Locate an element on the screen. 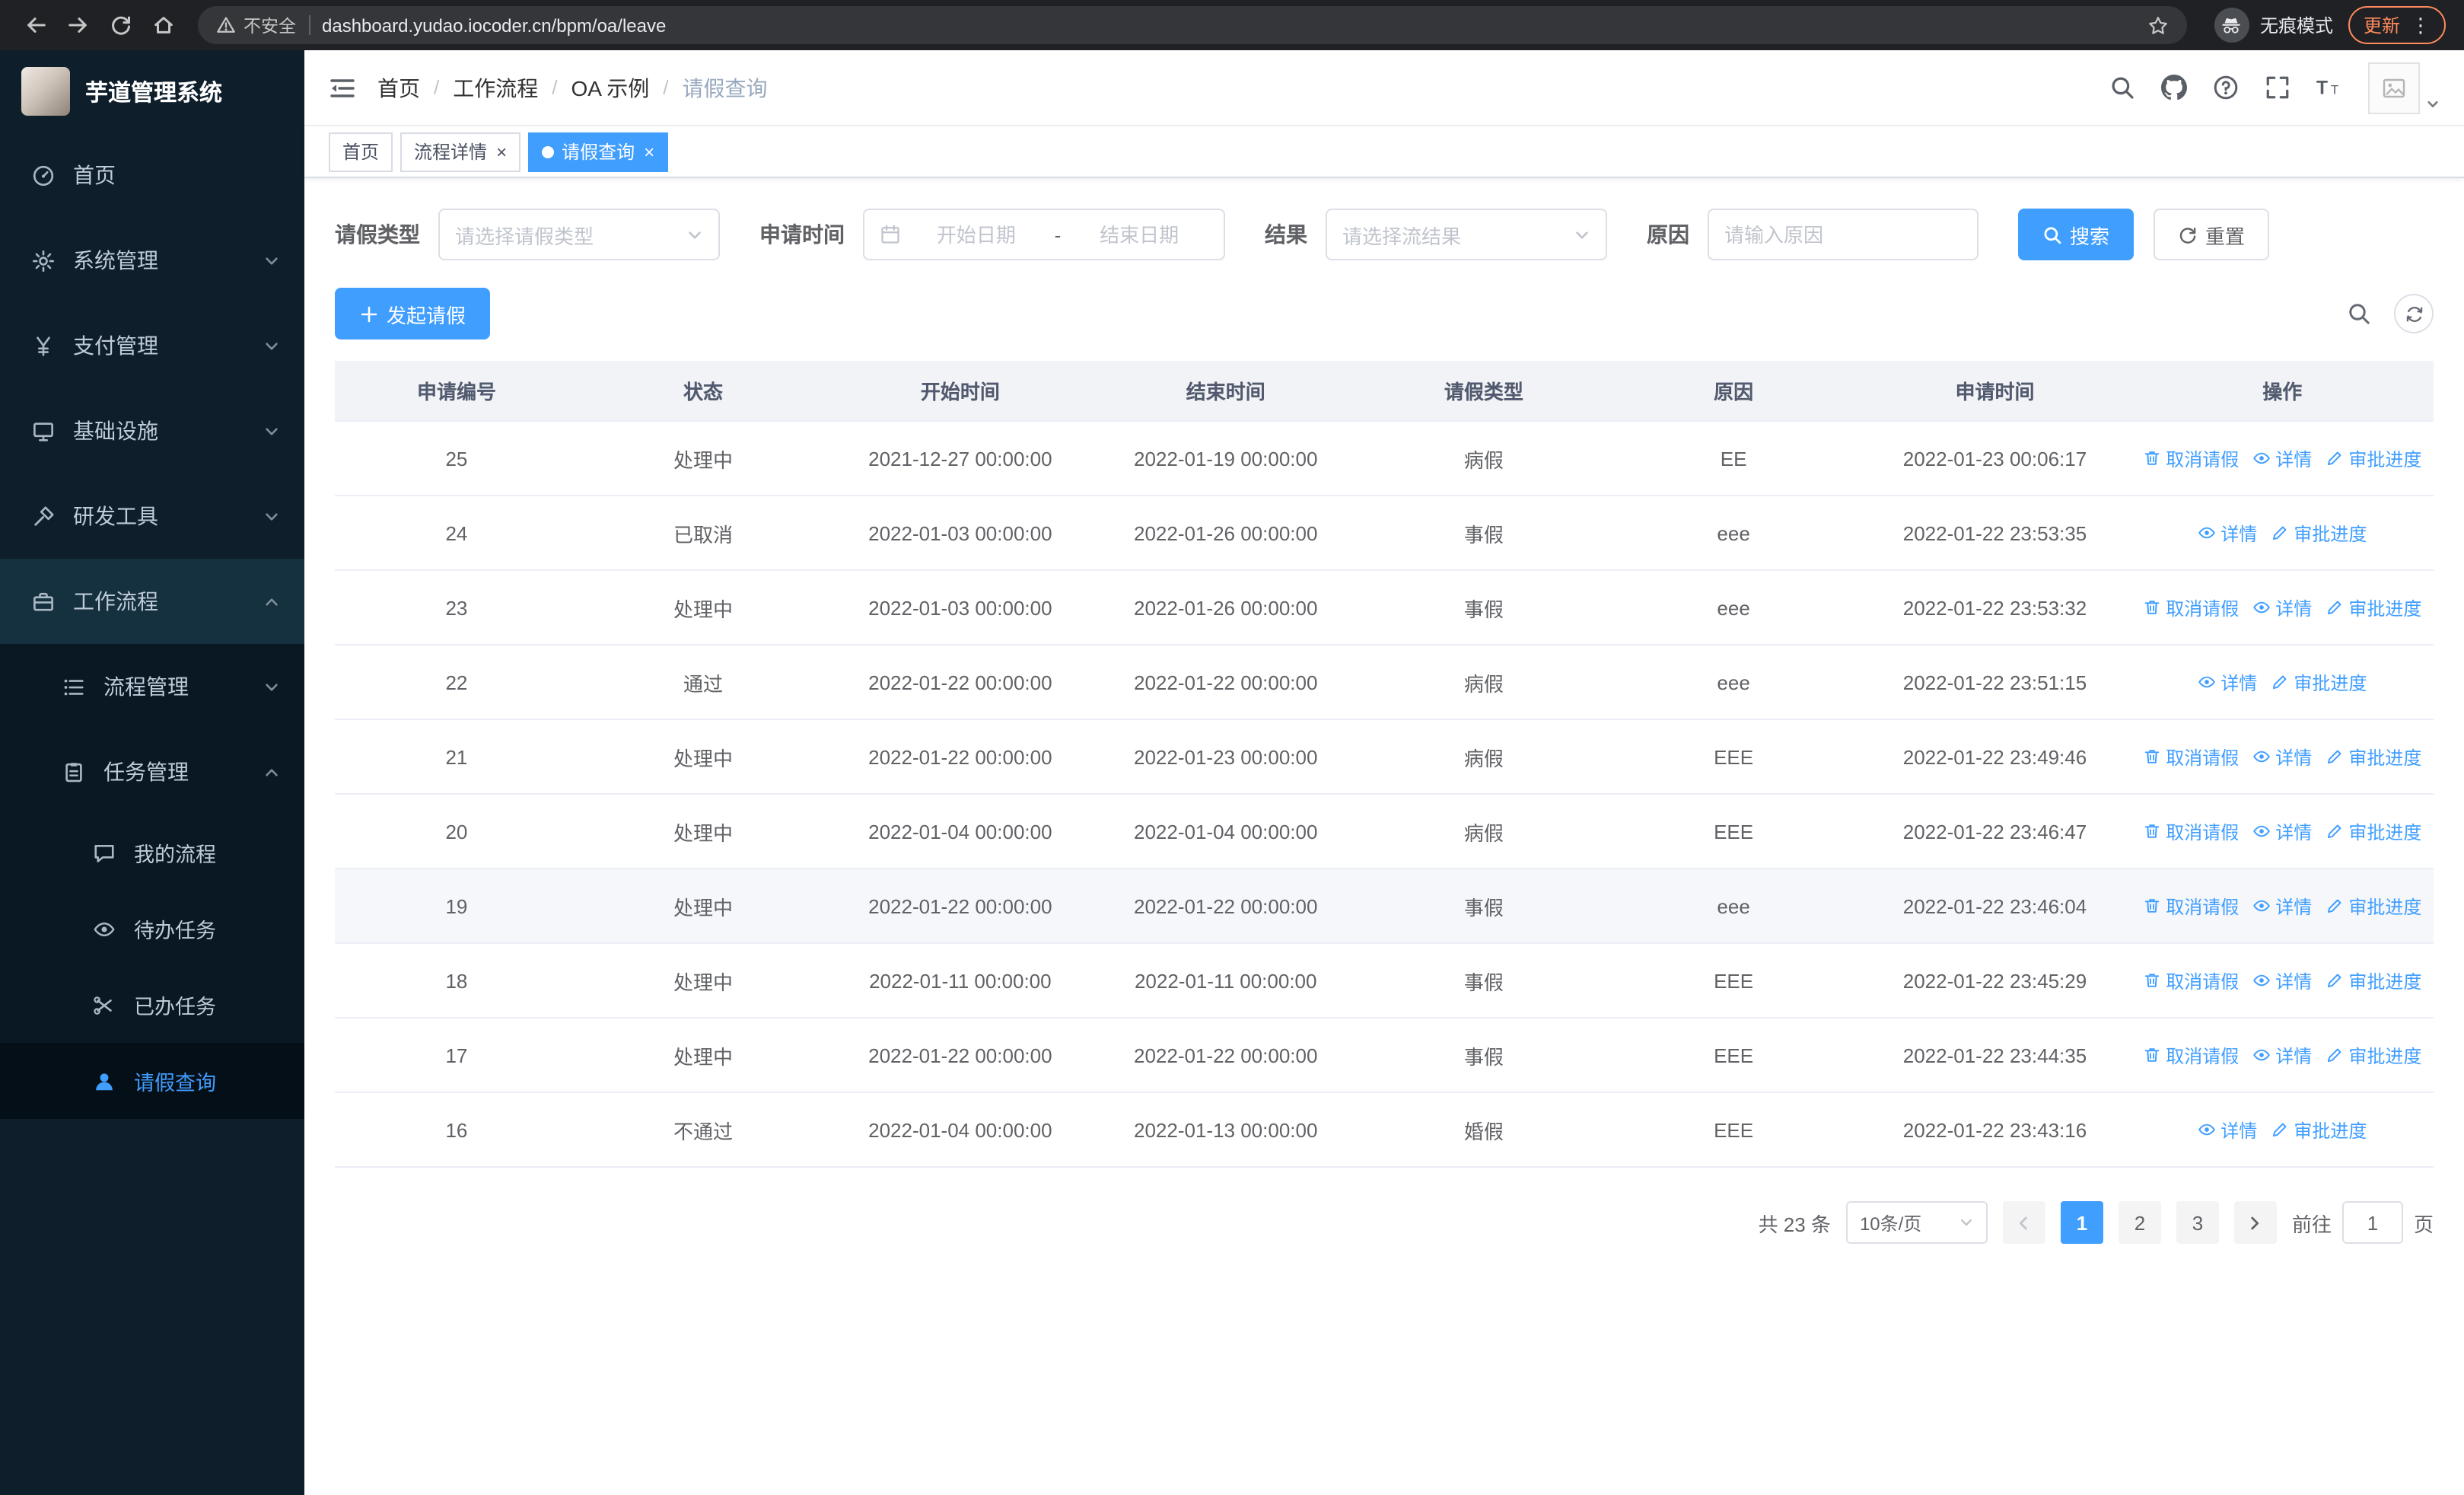 The width and height of the screenshot is (2464, 1495). tab-2: 请假查询 × is located at coordinates (598, 151).